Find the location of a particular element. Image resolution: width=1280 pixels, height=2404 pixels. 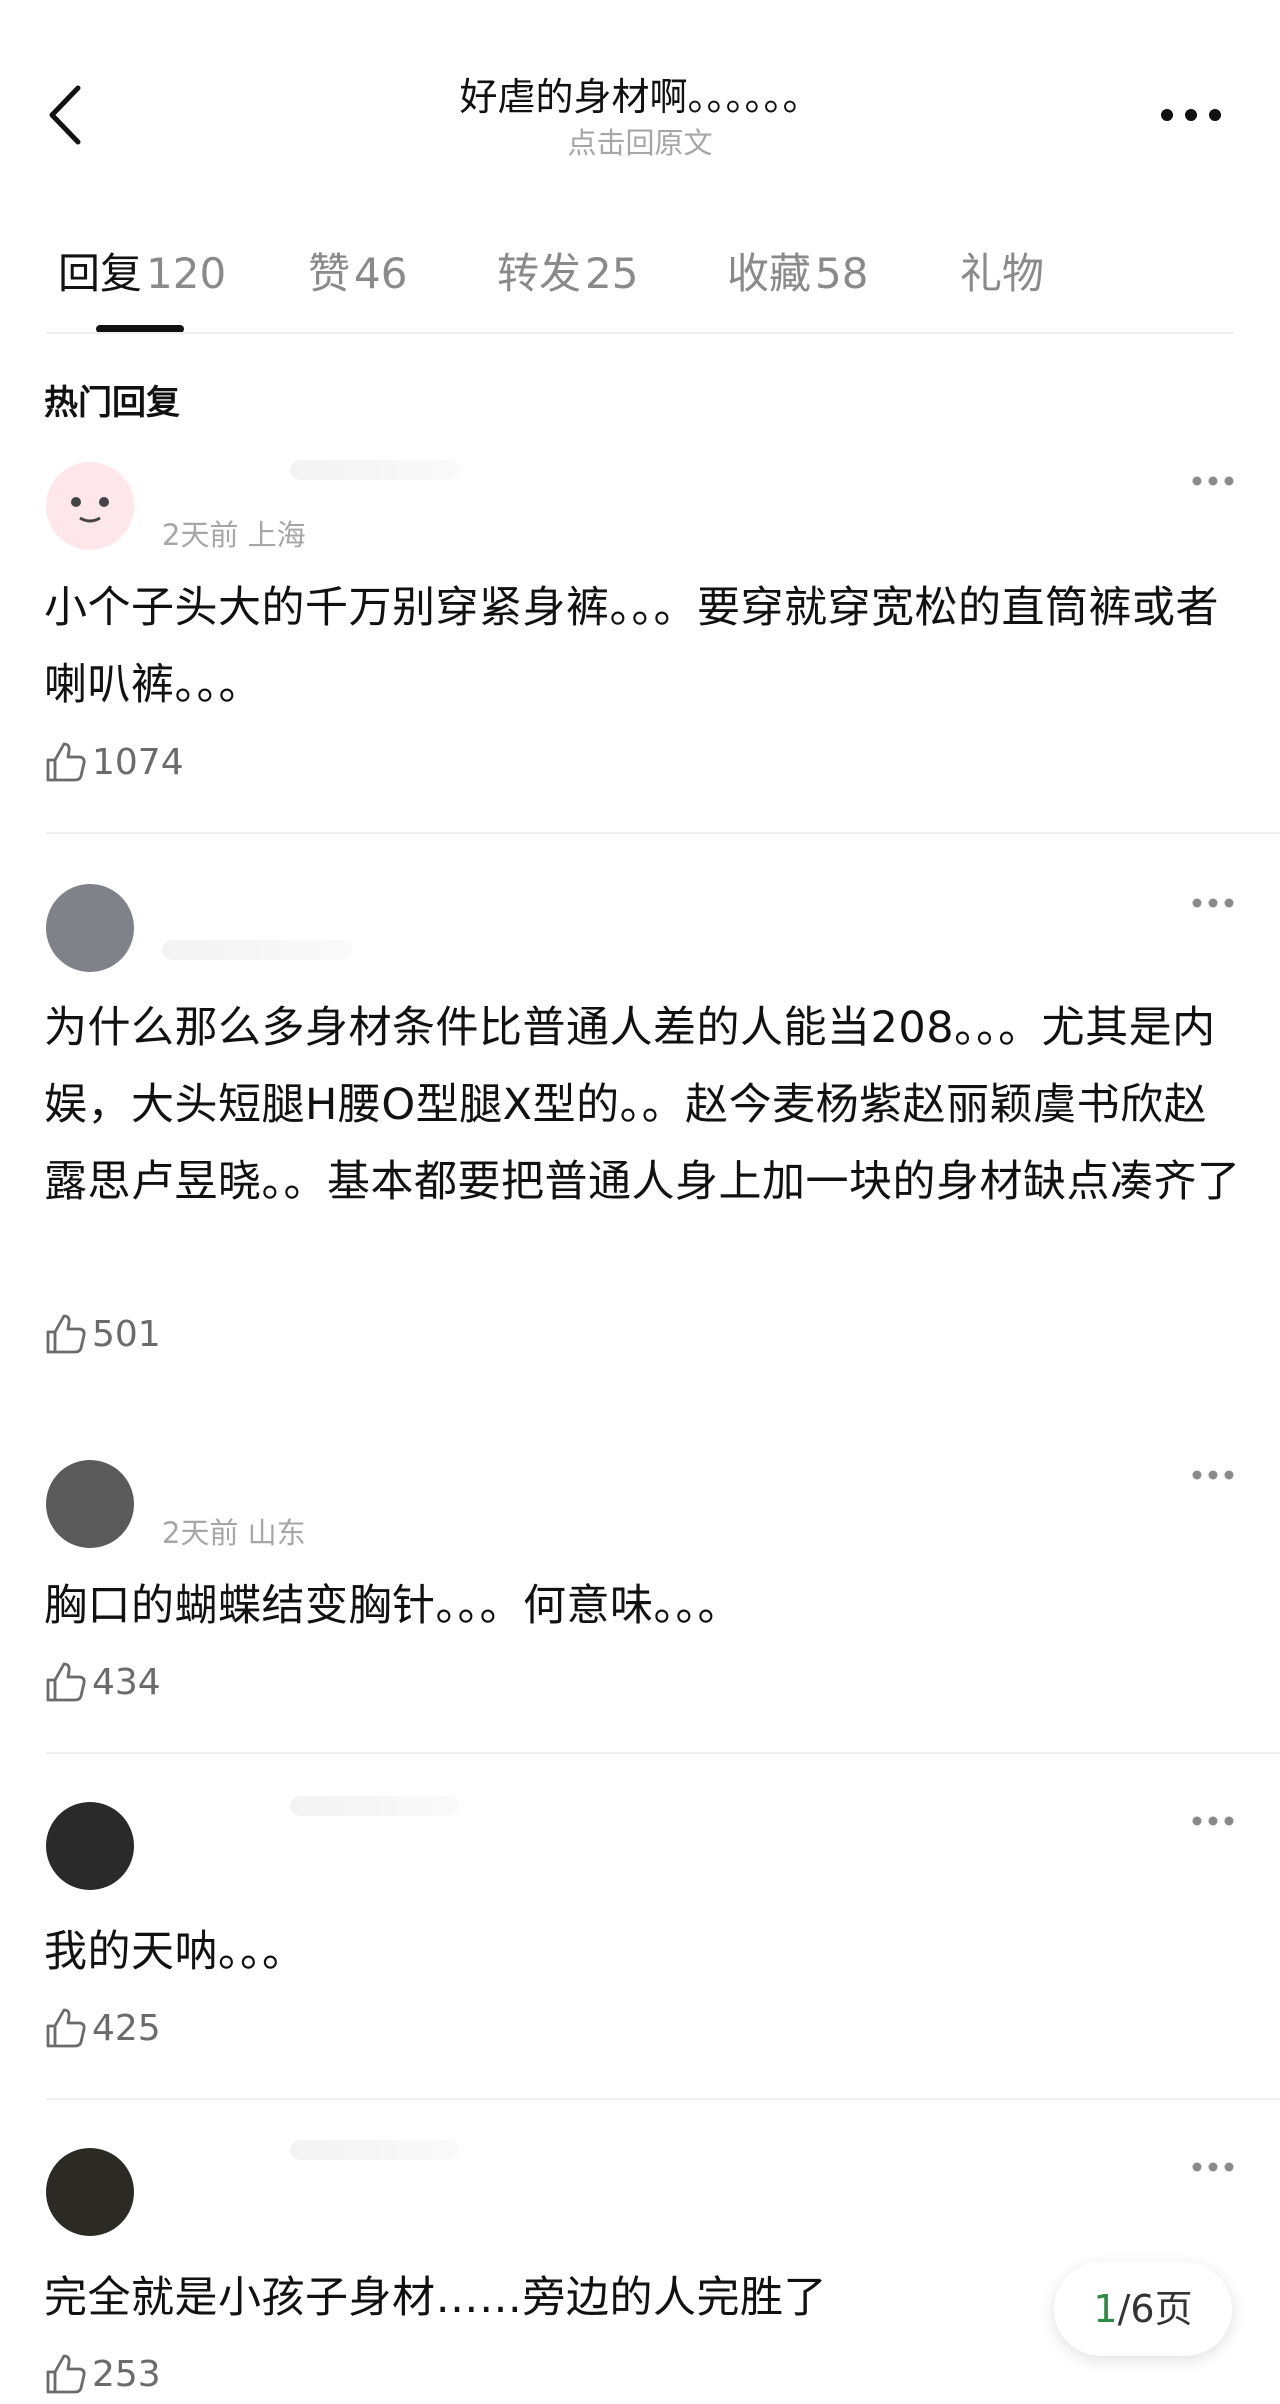

tab-replies: 回复120 is located at coordinates (142, 270).